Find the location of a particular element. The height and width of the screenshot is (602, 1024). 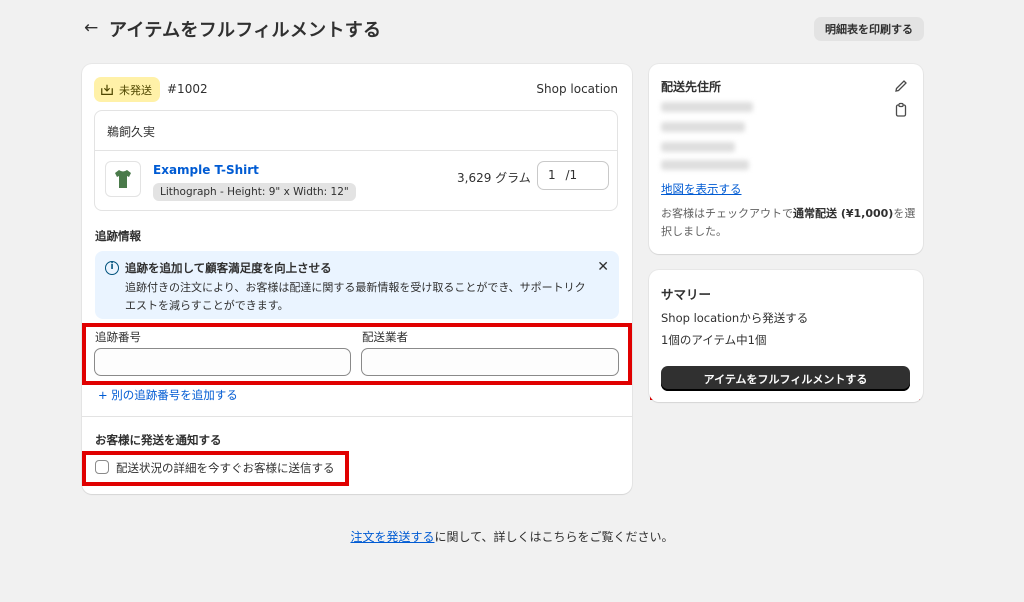

shipping-method-note: お客様はチェックアウトで通常配送 (¥1,000)を選択しました。 is located at coordinates (788, 223).